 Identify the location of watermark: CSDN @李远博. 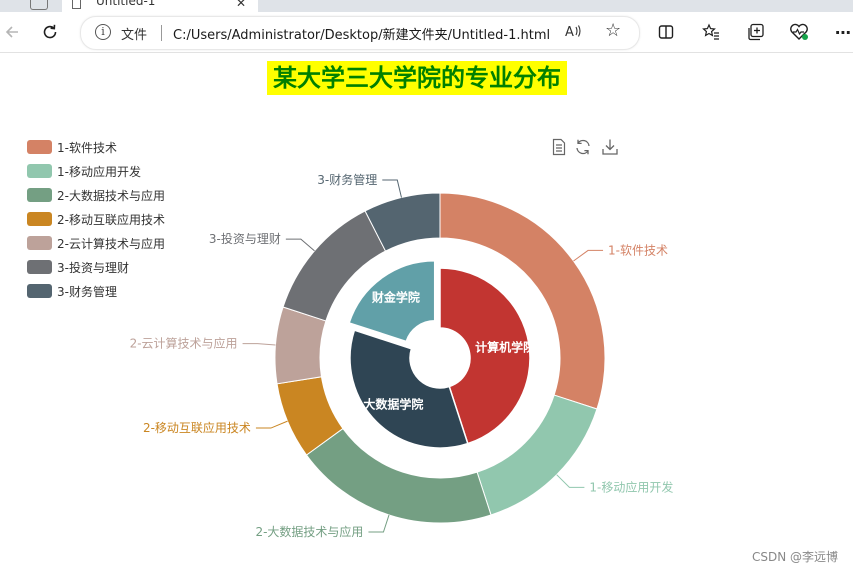
(794, 557).